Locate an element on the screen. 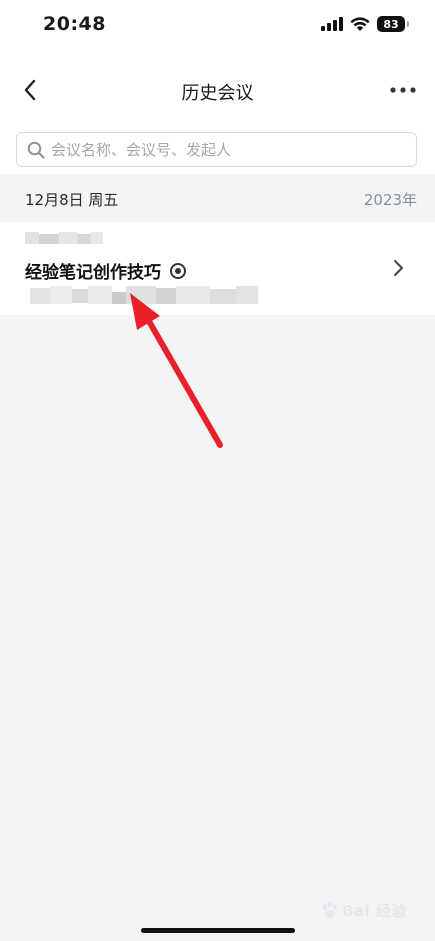 The height and width of the screenshot is (941, 435). watermark: Bai 经验 is located at coordinates (363, 910).